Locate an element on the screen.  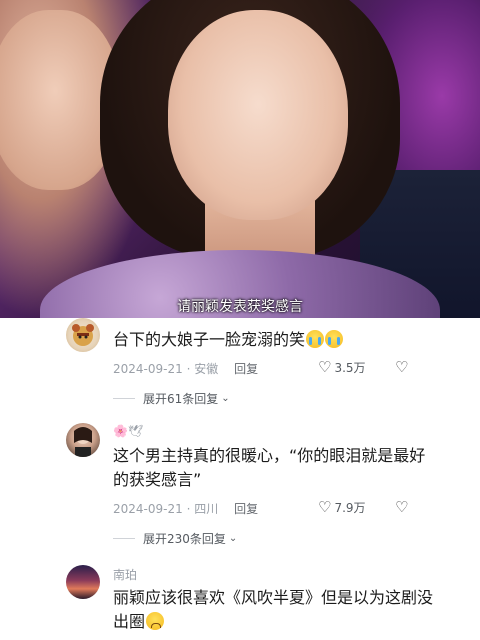
expand-replies-button: 展开230条回复 ⌄ is located at coordinates (175, 538).